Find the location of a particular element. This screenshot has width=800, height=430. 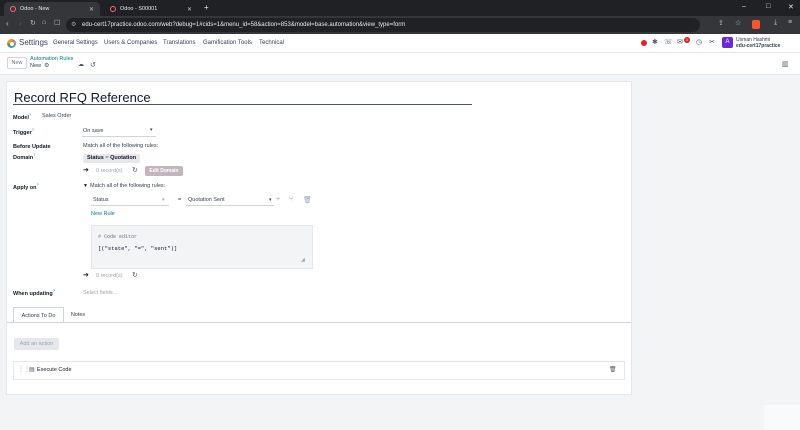

chat-badge: 1 is located at coordinates (687, 40).